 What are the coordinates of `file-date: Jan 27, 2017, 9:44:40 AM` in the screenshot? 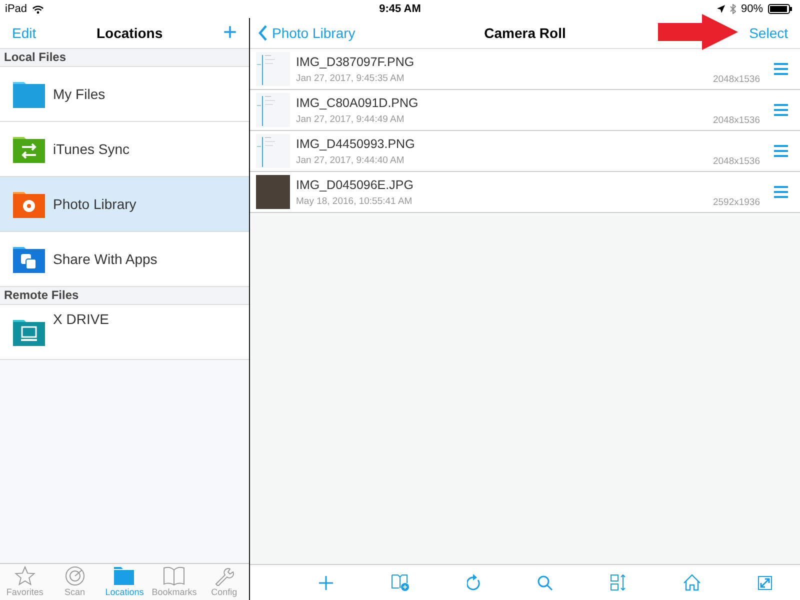 It's located at (351, 160).